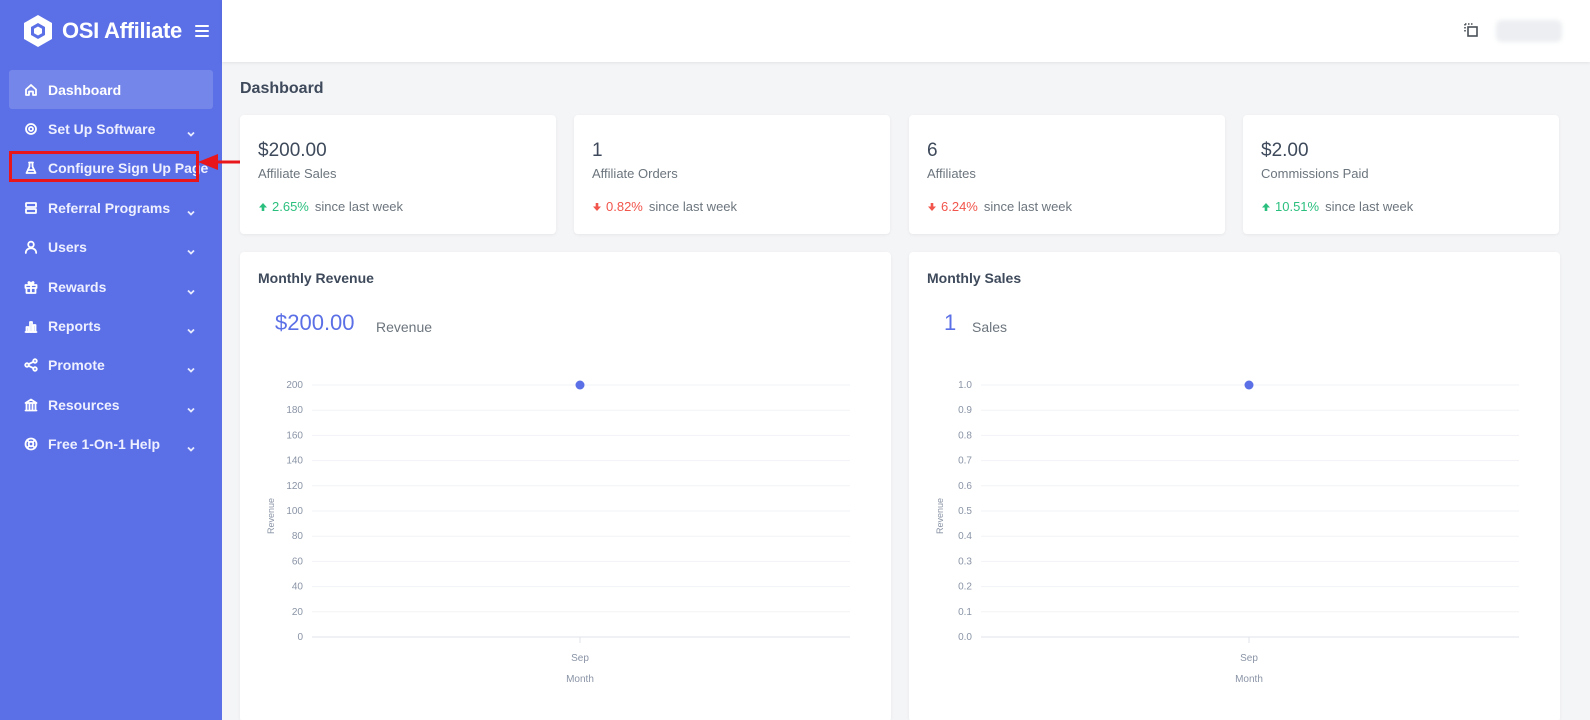  Describe the element at coordinates (31, 287) in the screenshot. I see `gift-icon` at that location.